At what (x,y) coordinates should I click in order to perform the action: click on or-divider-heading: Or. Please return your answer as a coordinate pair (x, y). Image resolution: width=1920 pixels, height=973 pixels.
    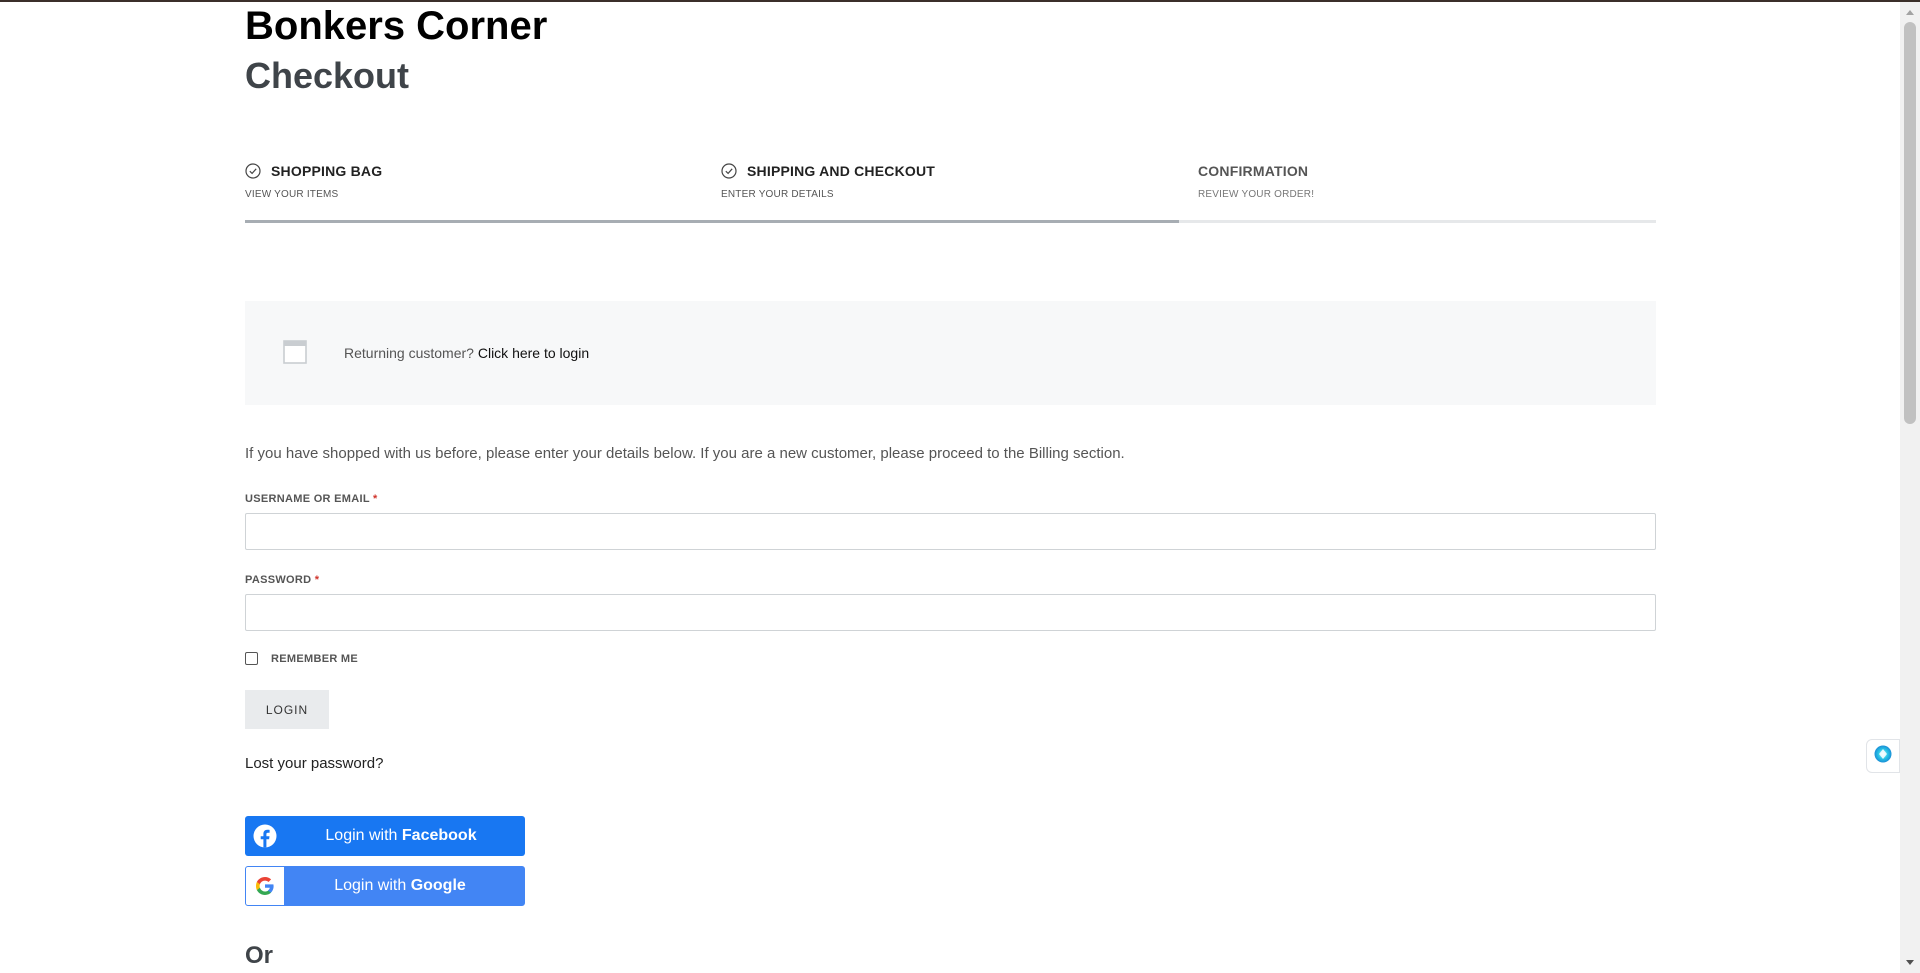
    Looking at the image, I should click on (259, 955).